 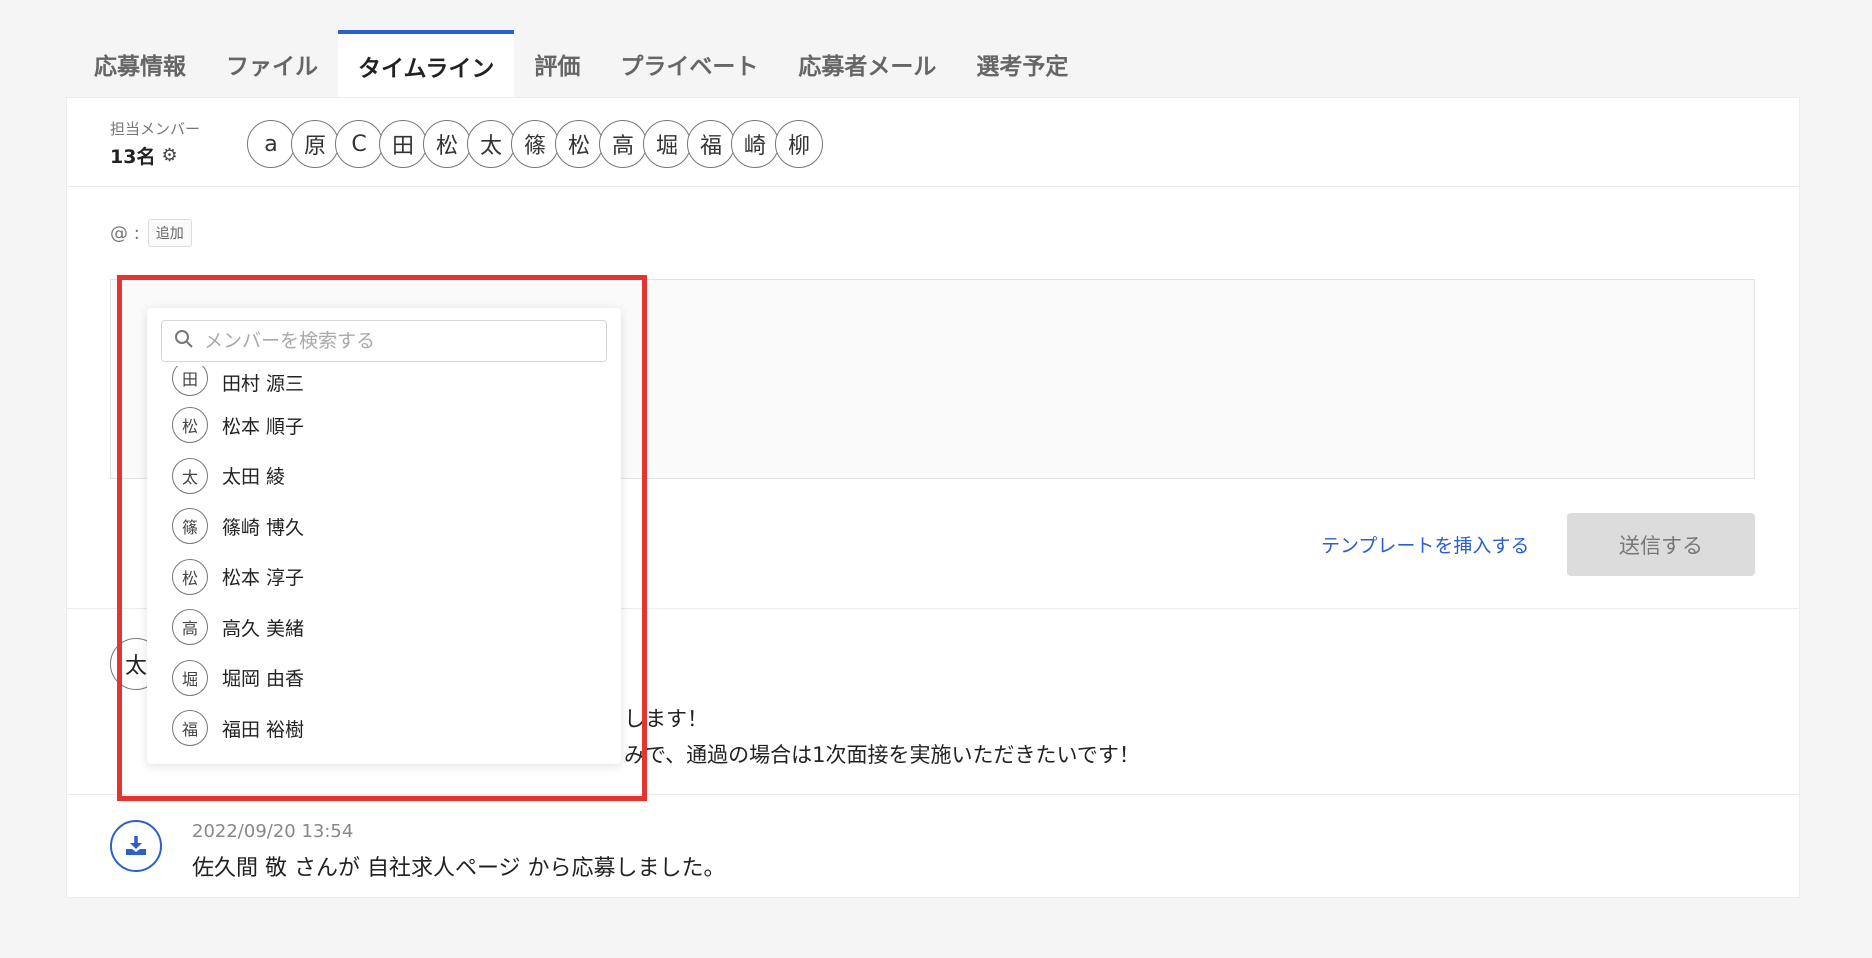 I want to click on tab-0: 応募情報, so click(x=140, y=64).